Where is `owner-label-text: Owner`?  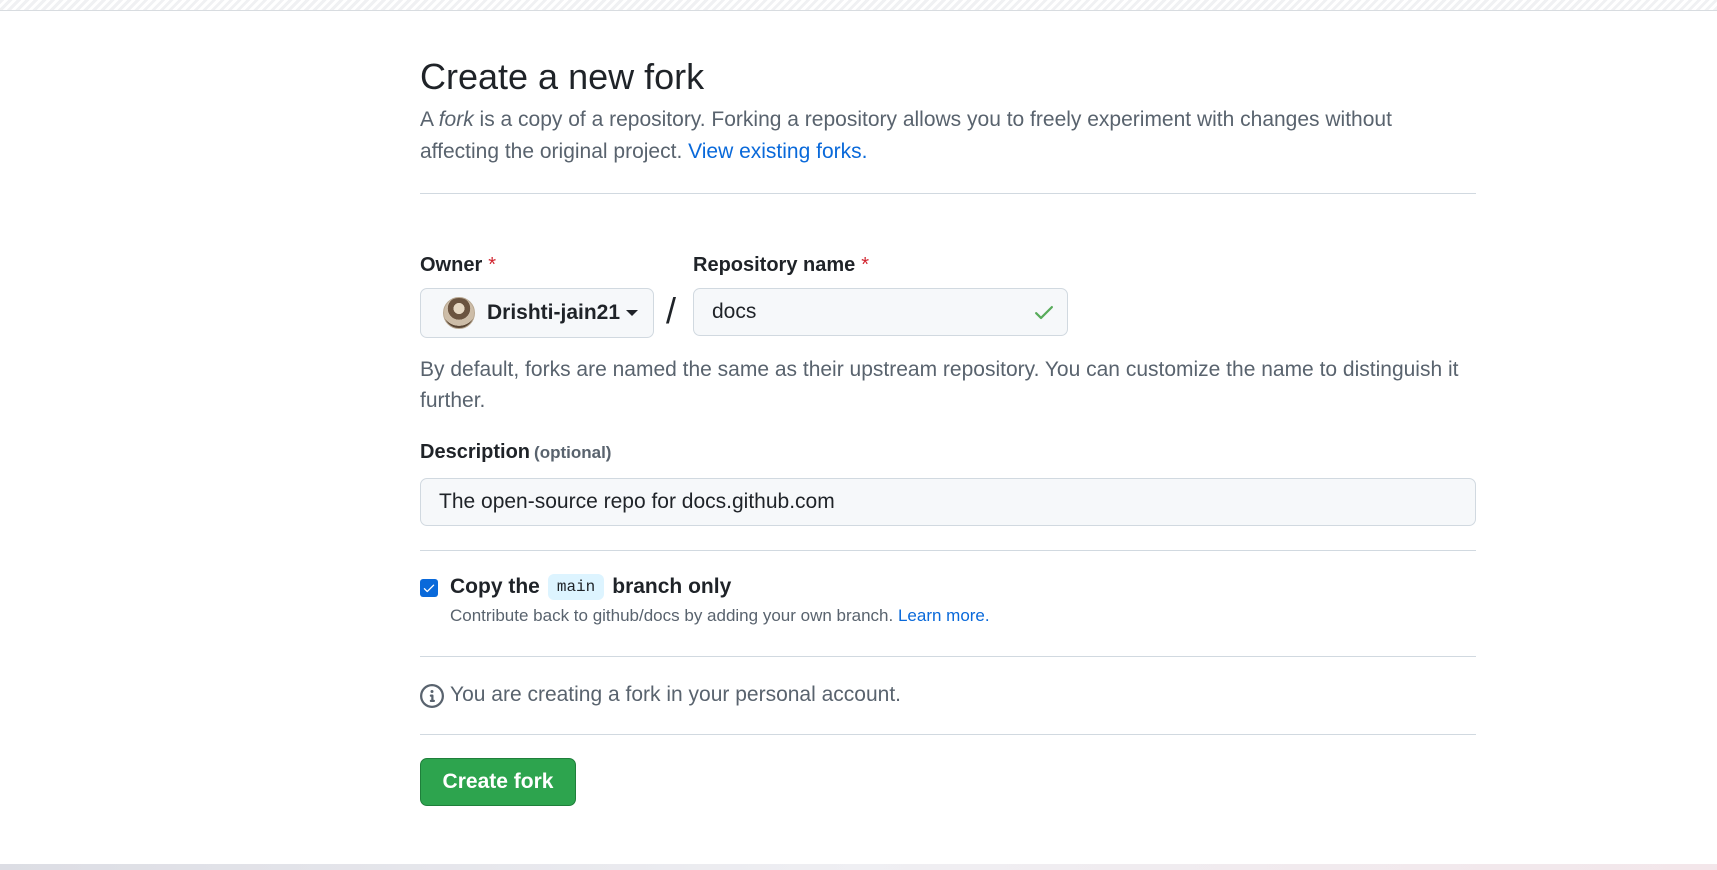 owner-label-text: Owner is located at coordinates (451, 265).